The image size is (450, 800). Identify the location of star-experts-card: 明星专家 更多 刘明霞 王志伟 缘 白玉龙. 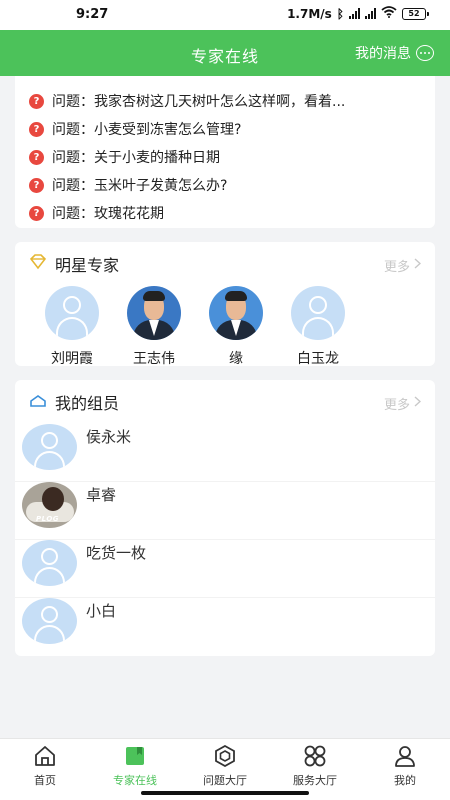
(225, 305).